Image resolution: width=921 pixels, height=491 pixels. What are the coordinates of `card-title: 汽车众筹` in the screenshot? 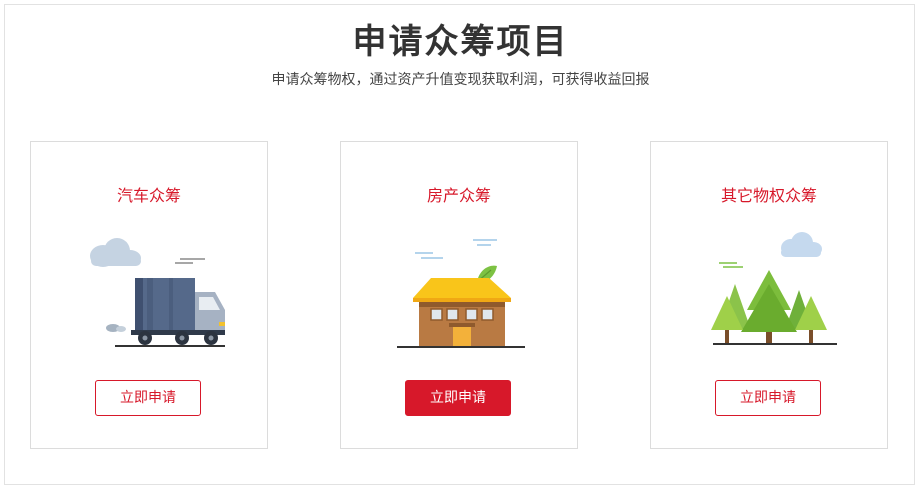 It's located at (148, 195).